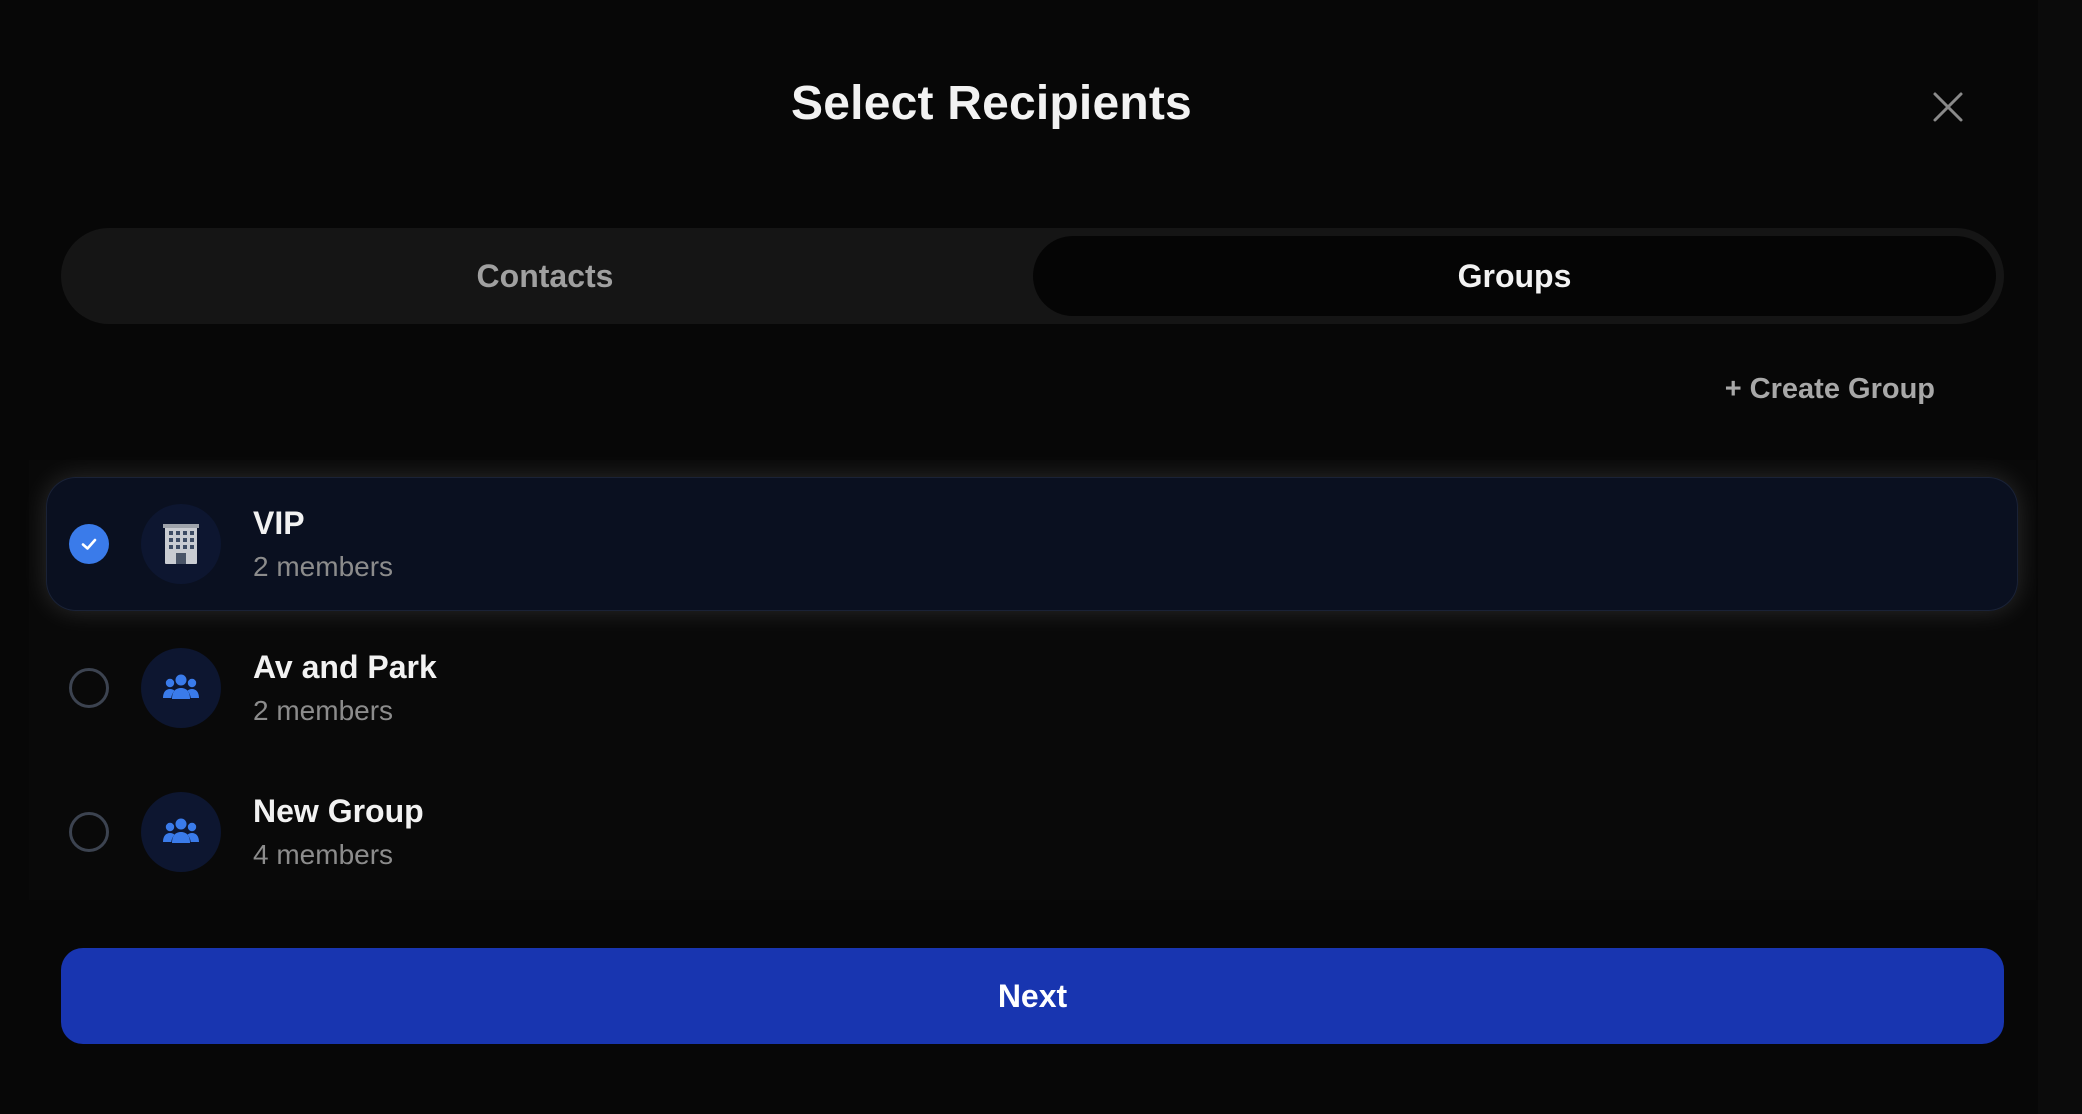 The image size is (2082, 1114). I want to click on group-name: Av and Park, so click(345, 667).